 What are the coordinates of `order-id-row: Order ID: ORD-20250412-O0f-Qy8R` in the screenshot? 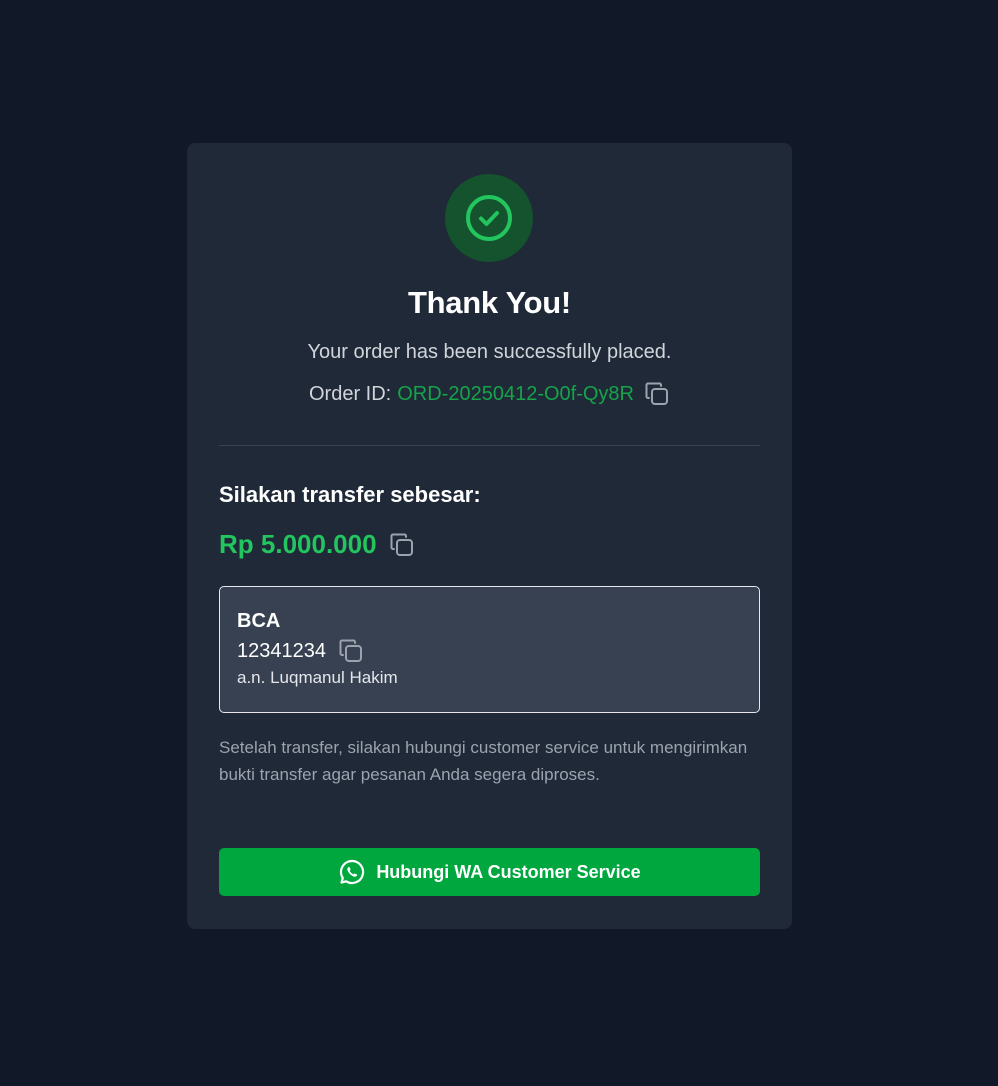 It's located at (489, 394).